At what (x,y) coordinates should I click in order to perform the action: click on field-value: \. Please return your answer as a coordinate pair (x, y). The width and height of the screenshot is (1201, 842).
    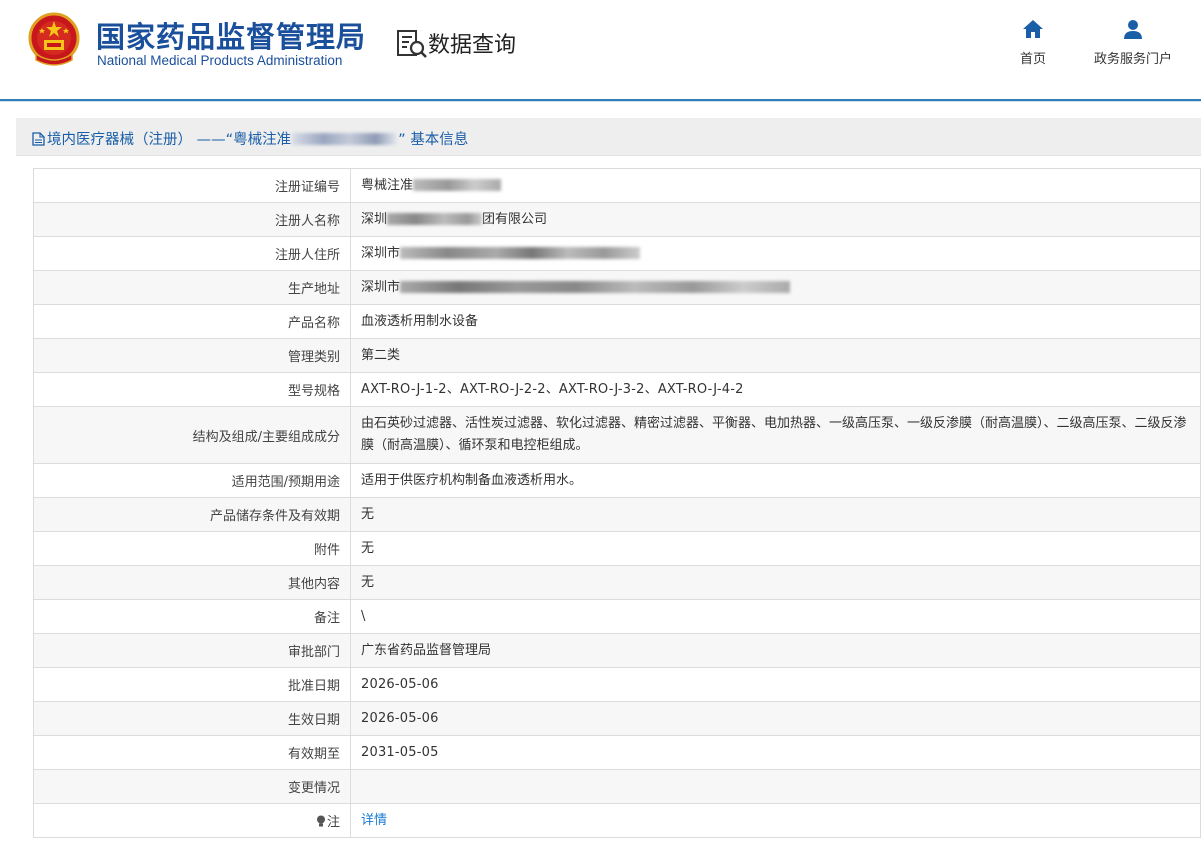
    Looking at the image, I should click on (775, 616).